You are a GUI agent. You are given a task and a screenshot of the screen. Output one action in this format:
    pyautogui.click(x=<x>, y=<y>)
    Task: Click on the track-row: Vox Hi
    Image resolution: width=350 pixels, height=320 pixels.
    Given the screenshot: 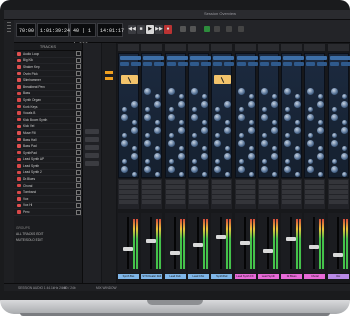 What is the action you would take?
    pyautogui.click(x=48, y=206)
    